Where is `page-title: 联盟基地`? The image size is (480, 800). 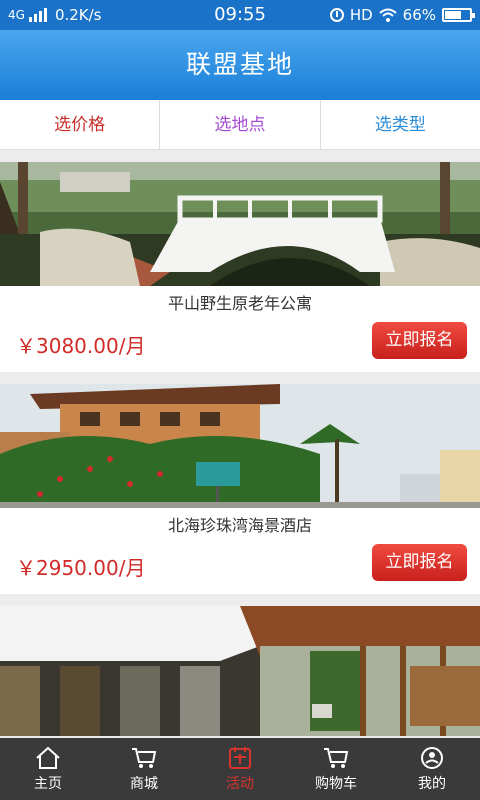 page-title: 联盟基地 is located at coordinates (240, 65).